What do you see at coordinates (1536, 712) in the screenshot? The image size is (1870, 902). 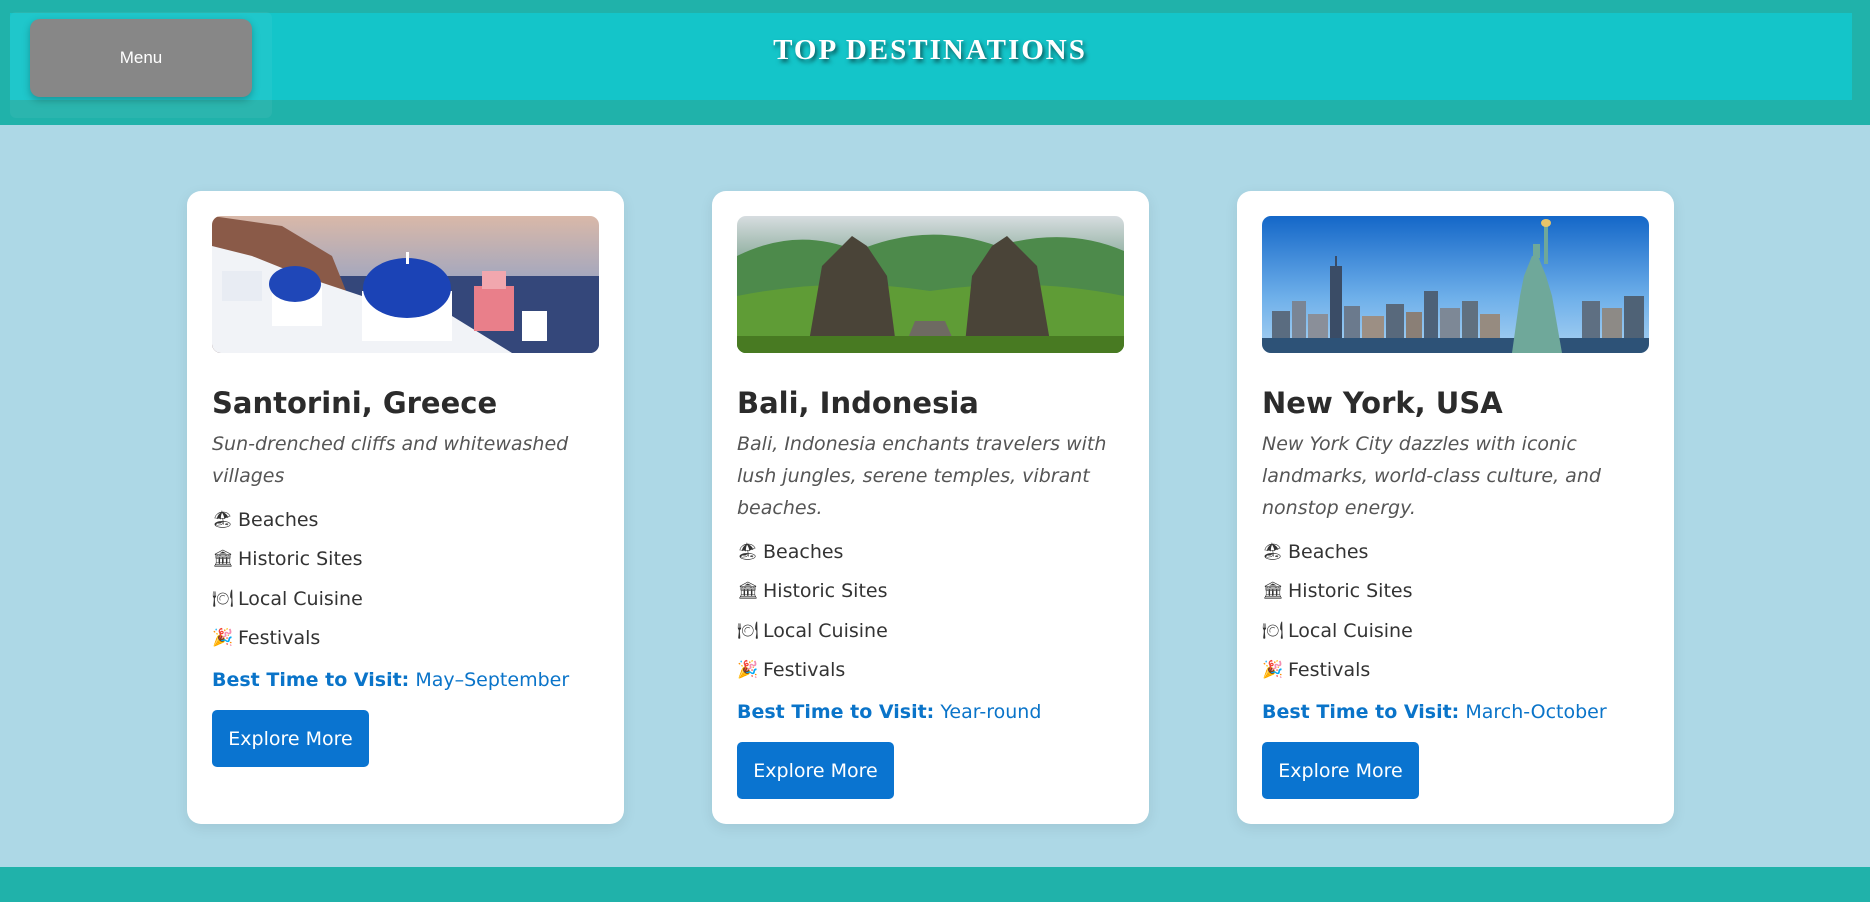 I see `best-time-value: March-October` at bounding box center [1536, 712].